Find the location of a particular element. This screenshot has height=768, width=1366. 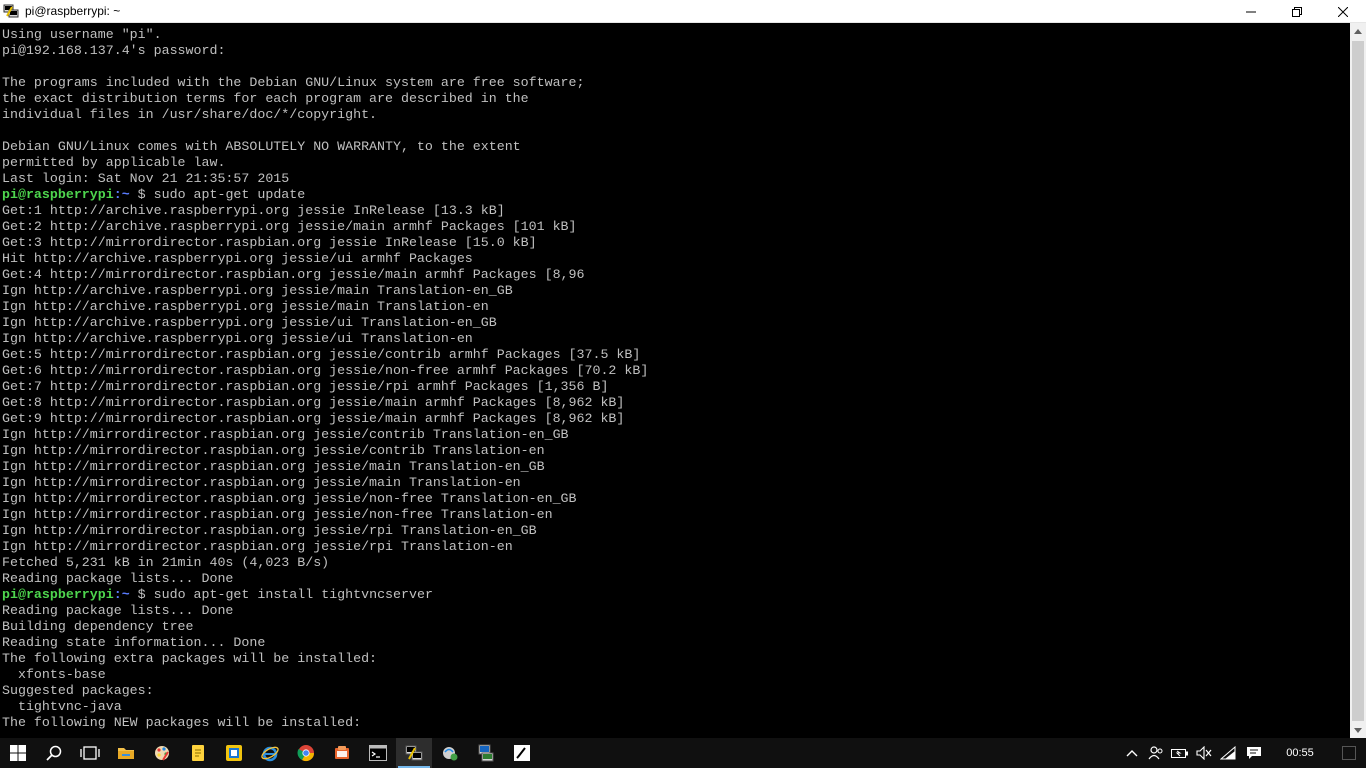

wifi-button is located at coordinates (1228, 753).